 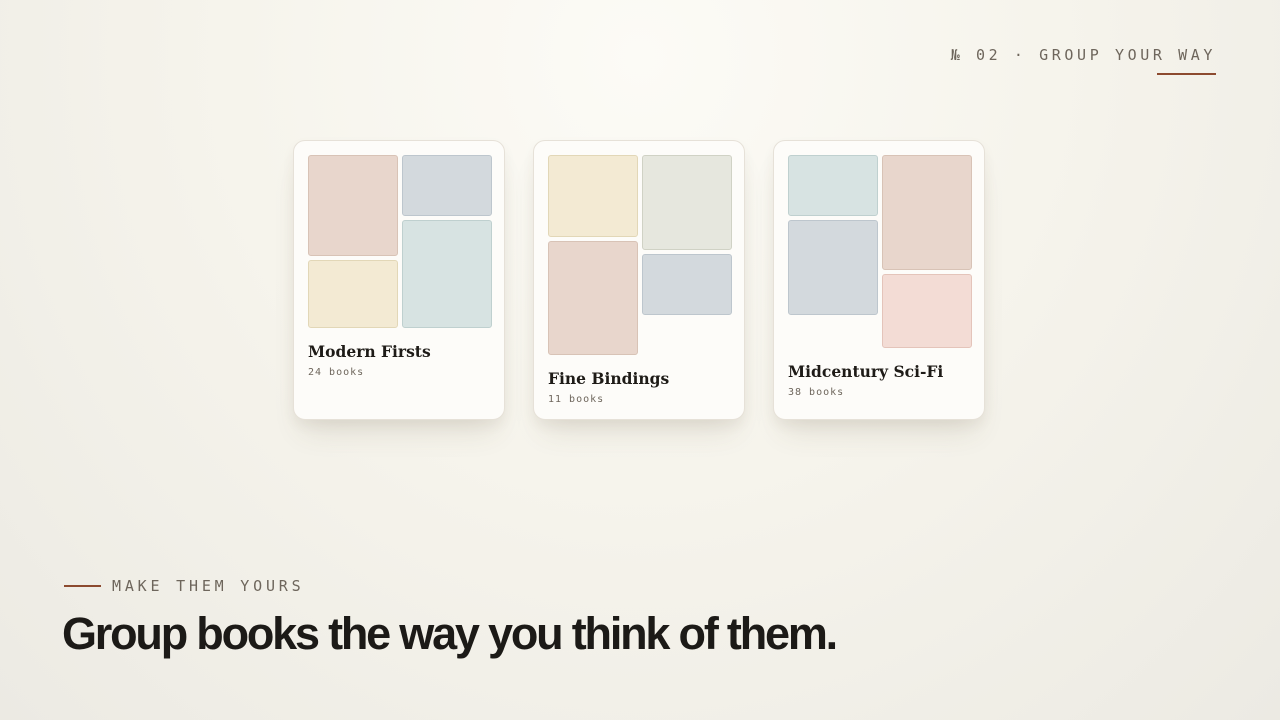 I want to click on collection-title: Modern Firsts, so click(x=369, y=351).